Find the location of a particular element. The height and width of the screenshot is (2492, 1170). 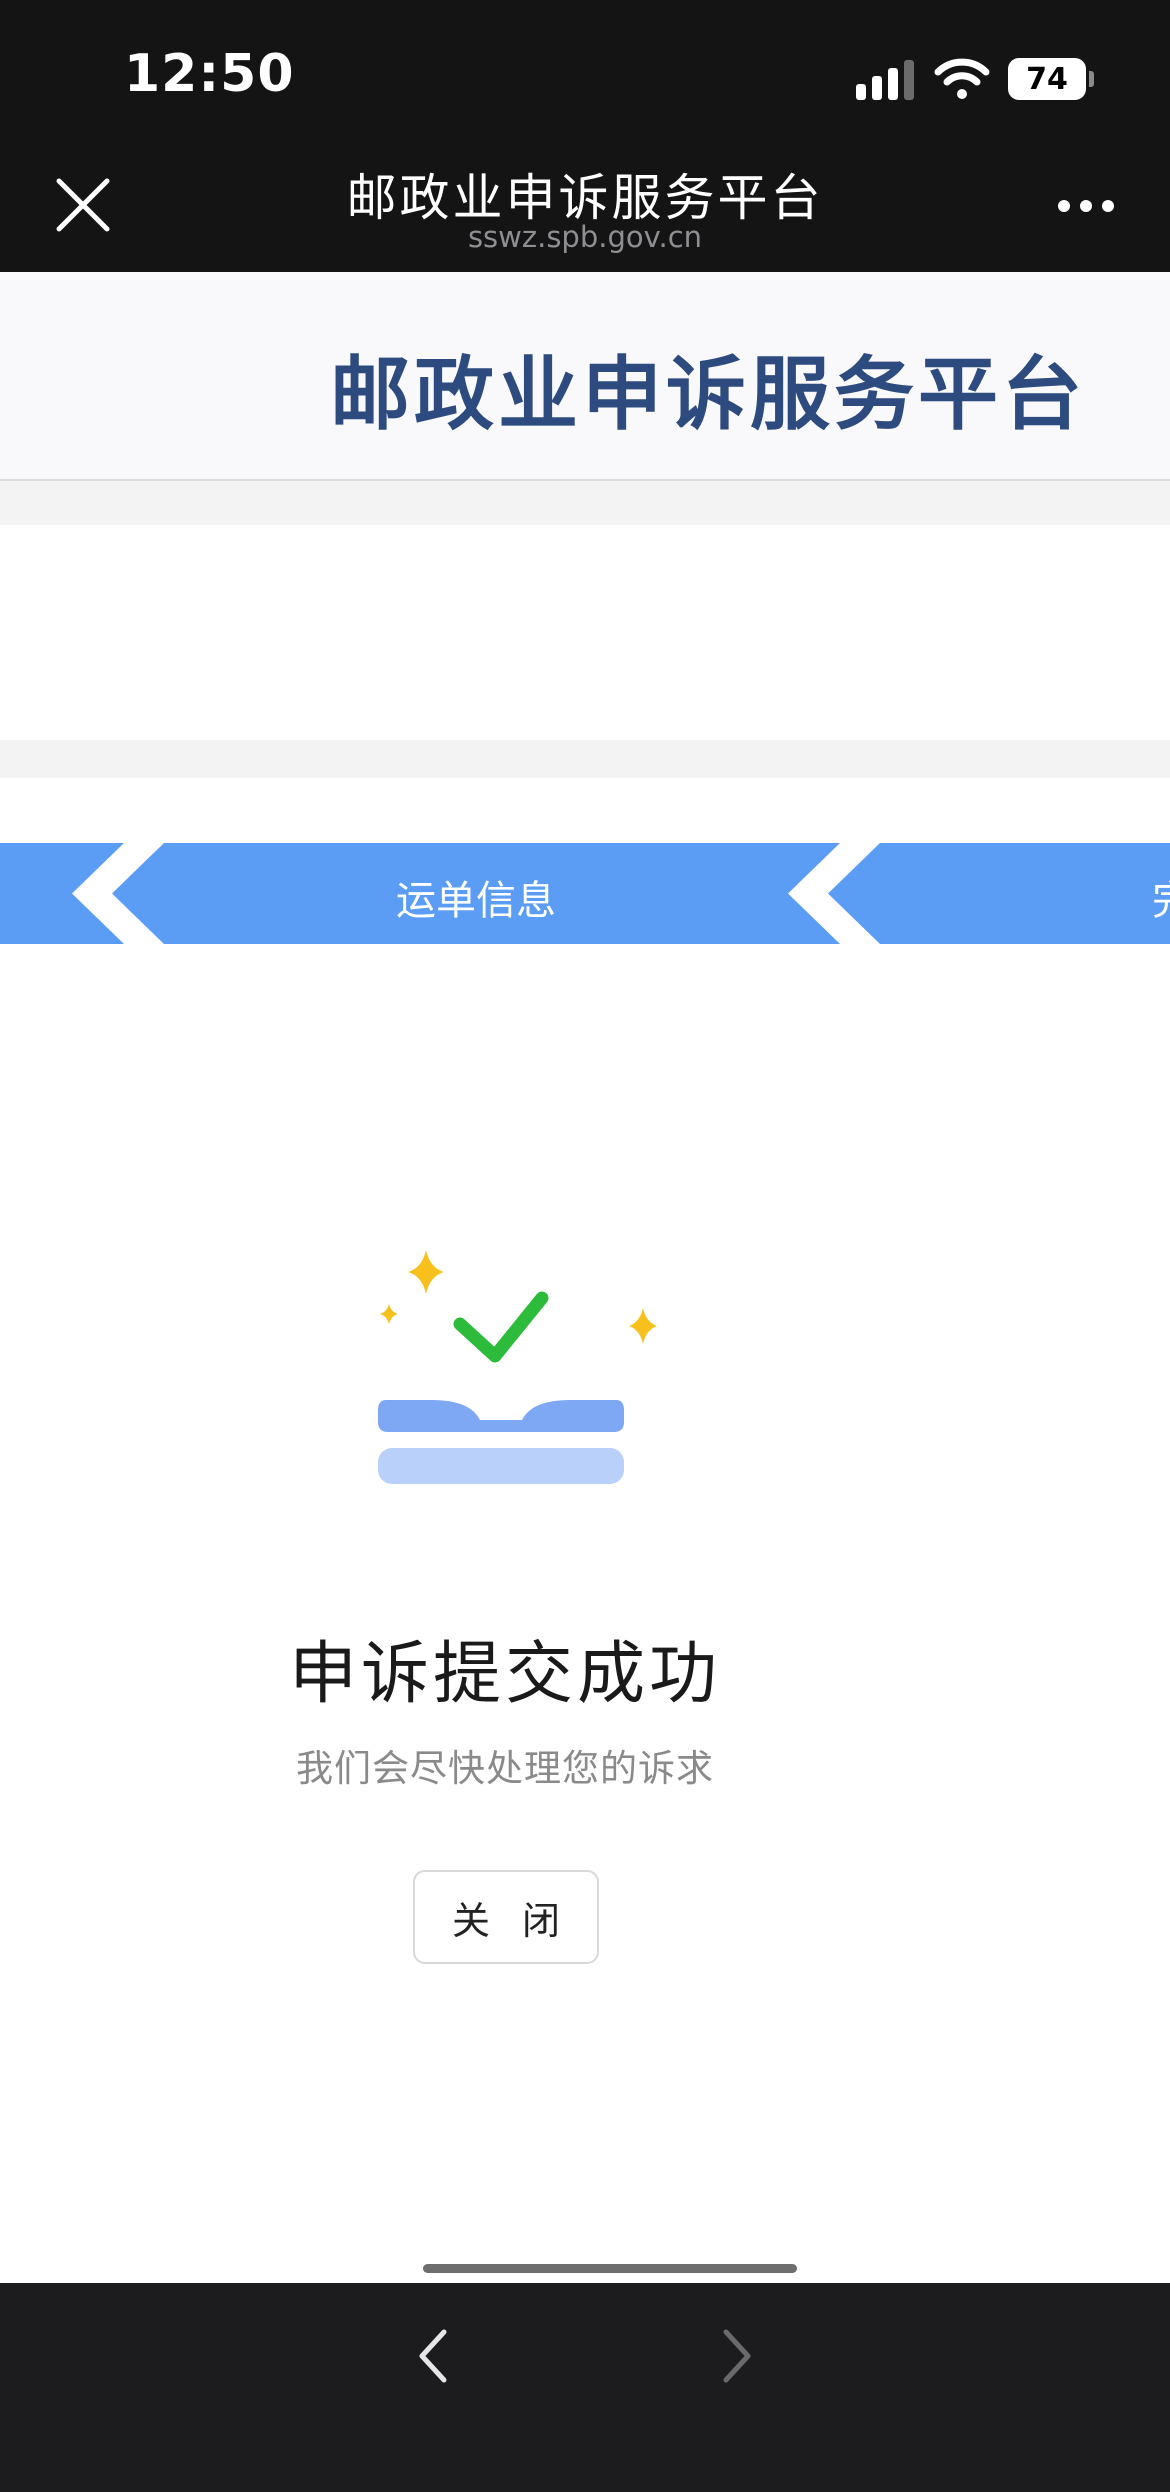

more-dots-icon is located at coordinates (1086, 206).